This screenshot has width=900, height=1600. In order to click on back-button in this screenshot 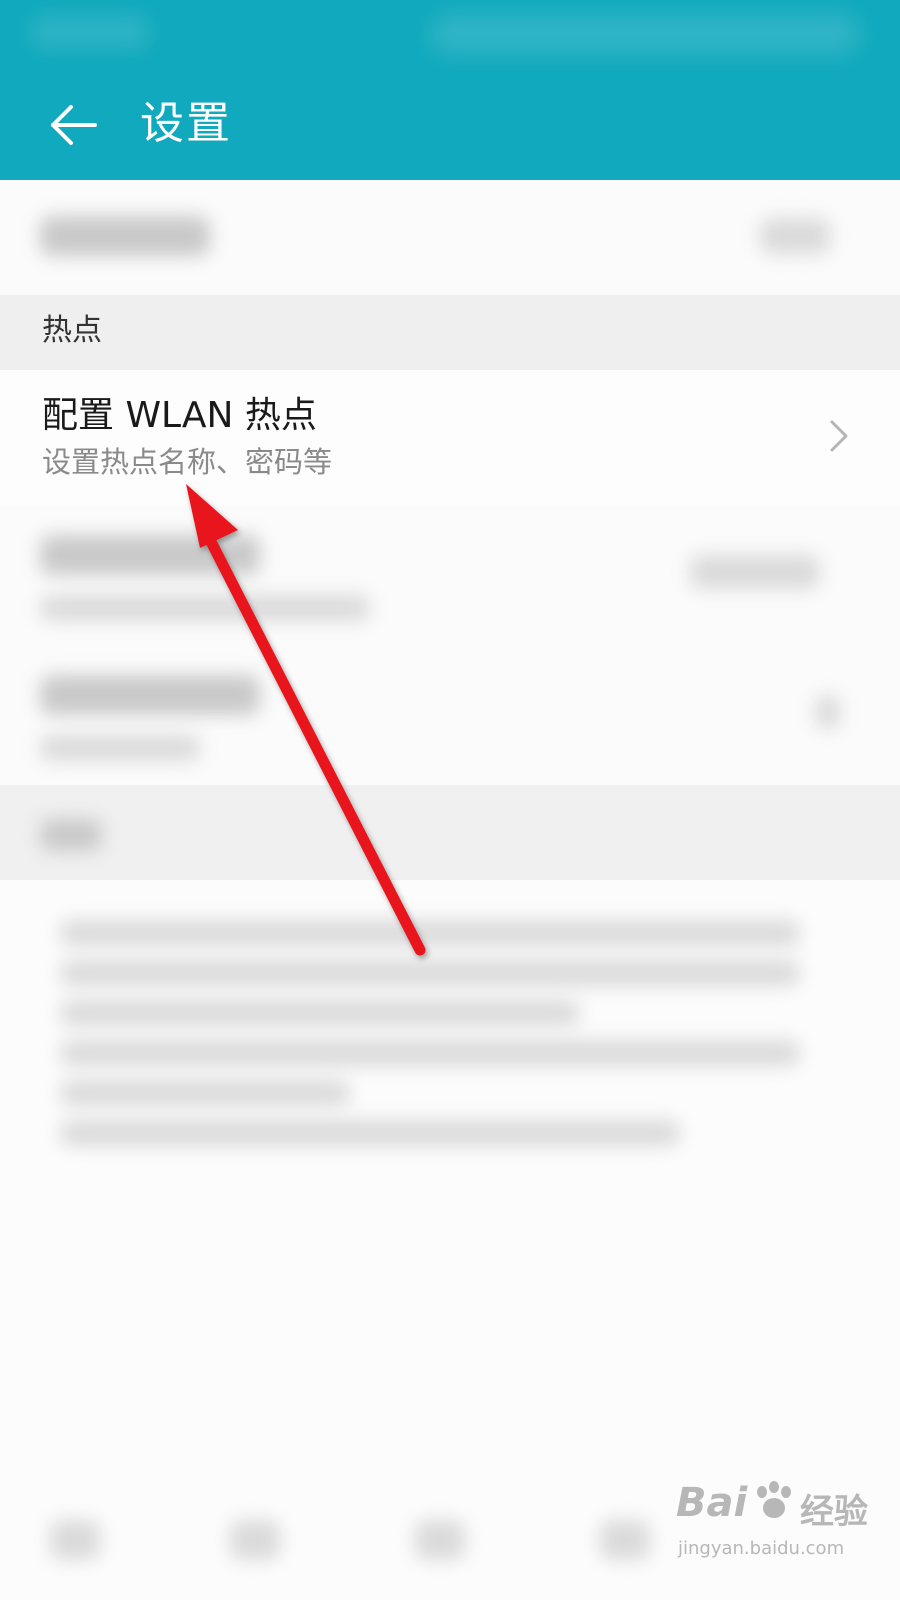, I will do `click(73, 125)`.